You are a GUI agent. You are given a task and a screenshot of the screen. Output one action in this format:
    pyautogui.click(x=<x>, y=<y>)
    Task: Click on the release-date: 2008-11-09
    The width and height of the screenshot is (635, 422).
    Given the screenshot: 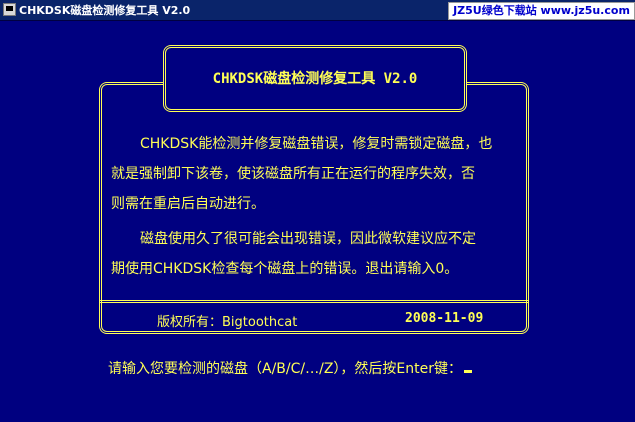 What is the action you would take?
    pyautogui.click(x=444, y=318)
    